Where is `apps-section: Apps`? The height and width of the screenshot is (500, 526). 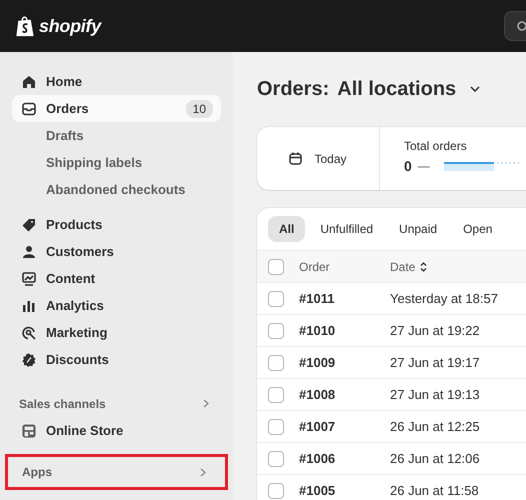
apps-section: Apps is located at coordinates (116, 472).